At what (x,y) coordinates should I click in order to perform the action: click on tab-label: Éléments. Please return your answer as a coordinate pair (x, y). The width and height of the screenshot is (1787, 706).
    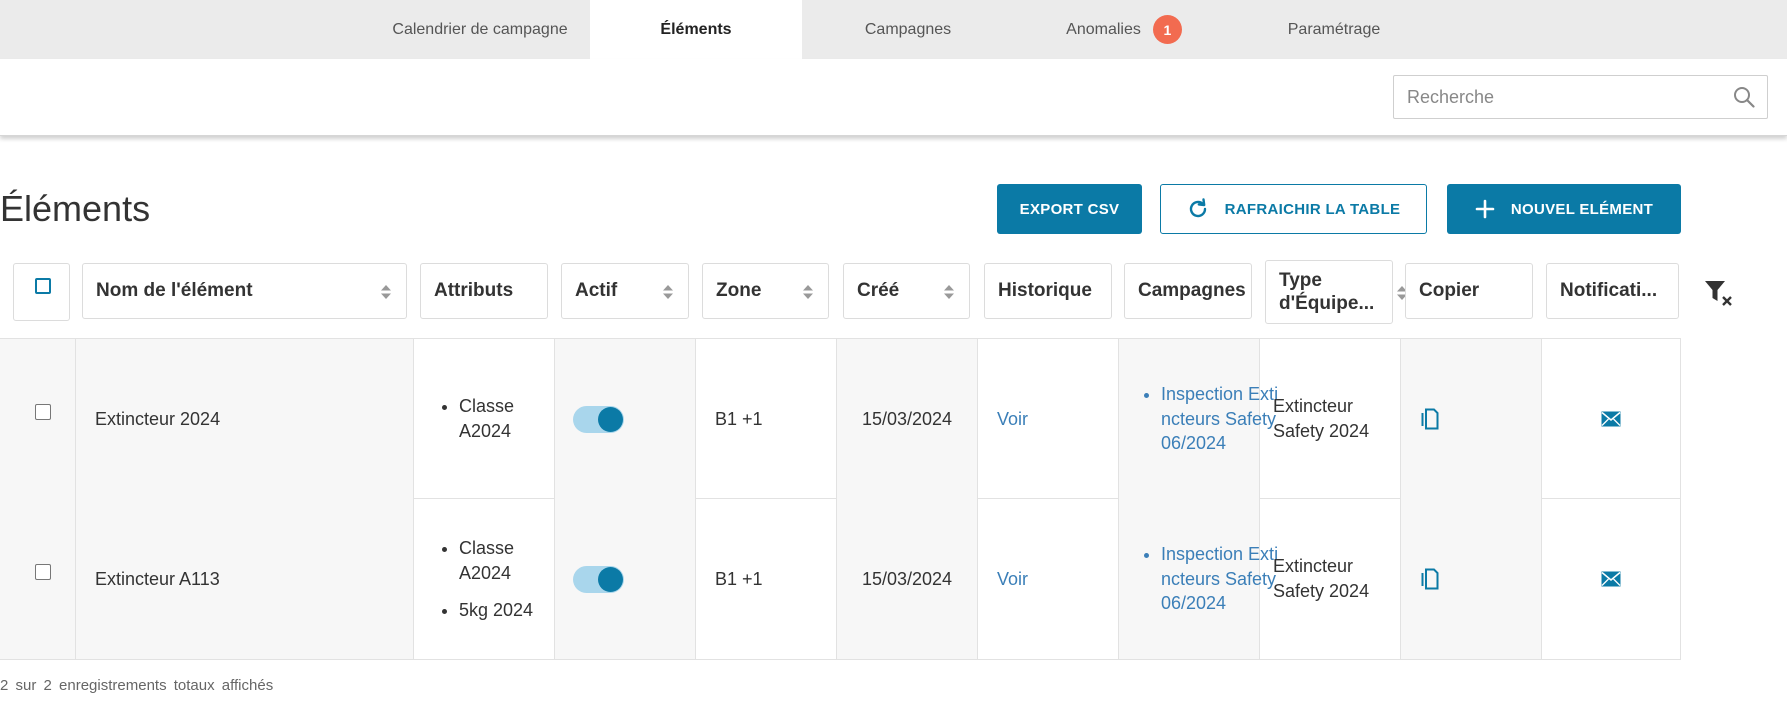
    Looking at the image, I should click on (696, 29).